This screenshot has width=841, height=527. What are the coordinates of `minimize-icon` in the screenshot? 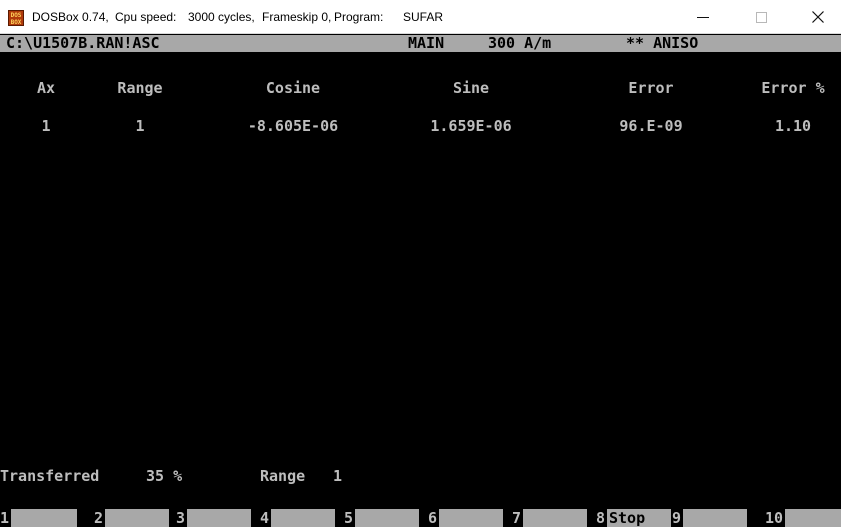 It's located at (703, 17).